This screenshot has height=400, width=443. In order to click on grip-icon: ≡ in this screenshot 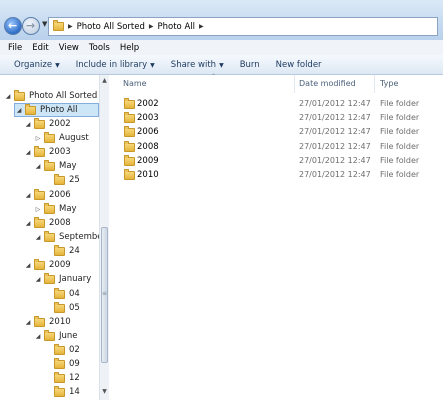, I will do `click(105, 293)`.